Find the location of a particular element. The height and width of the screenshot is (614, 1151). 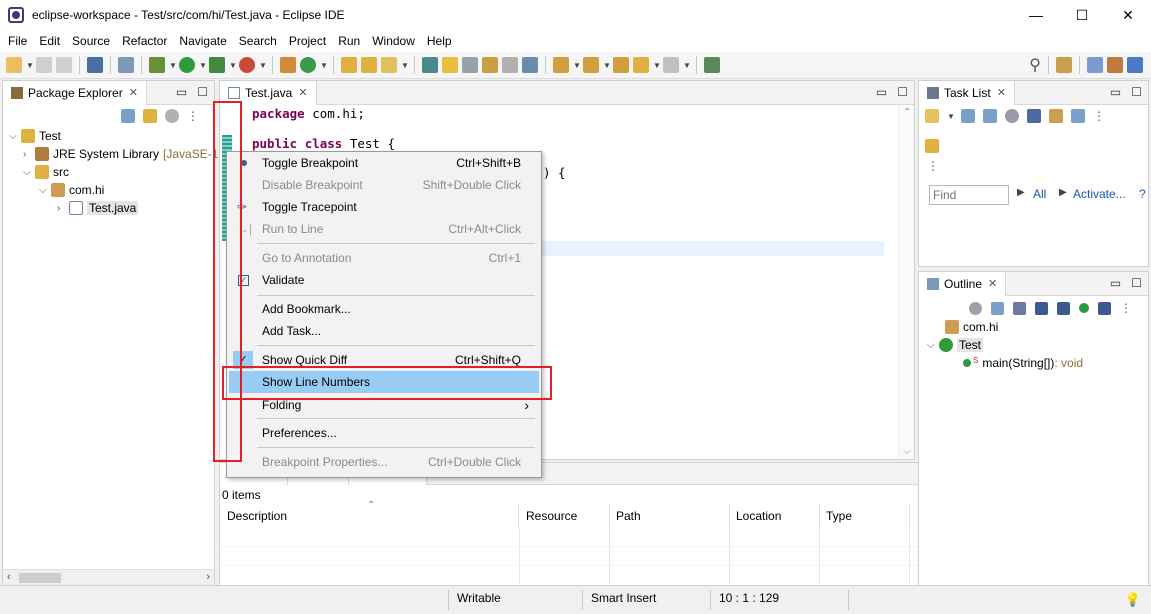

focus-icon is located at coordinates (975, 308).